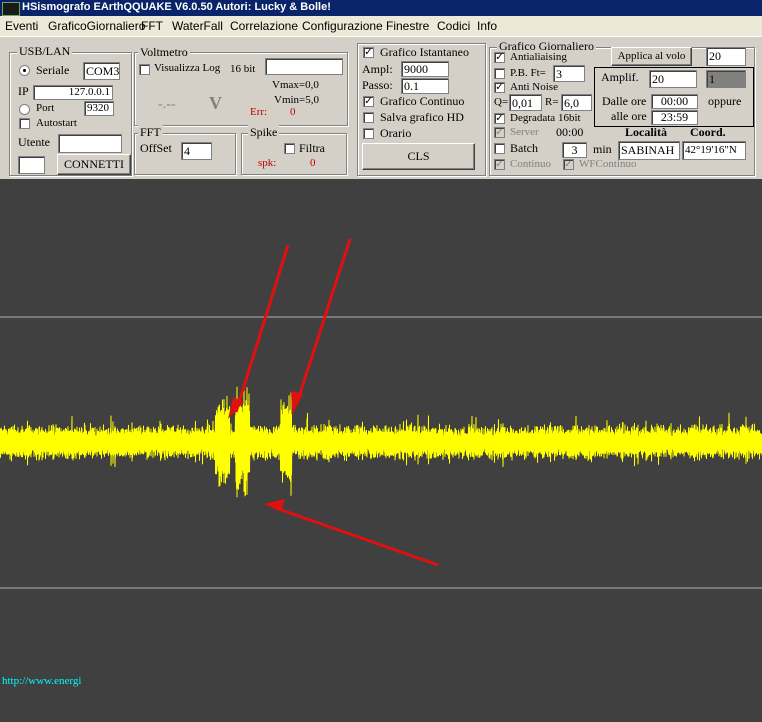 The image size is (762, 722). What do you see at coordinates (197, 26) in the screenshot?
I see `menu-waterfall: WaterFall` at bounding box center [197, 26].